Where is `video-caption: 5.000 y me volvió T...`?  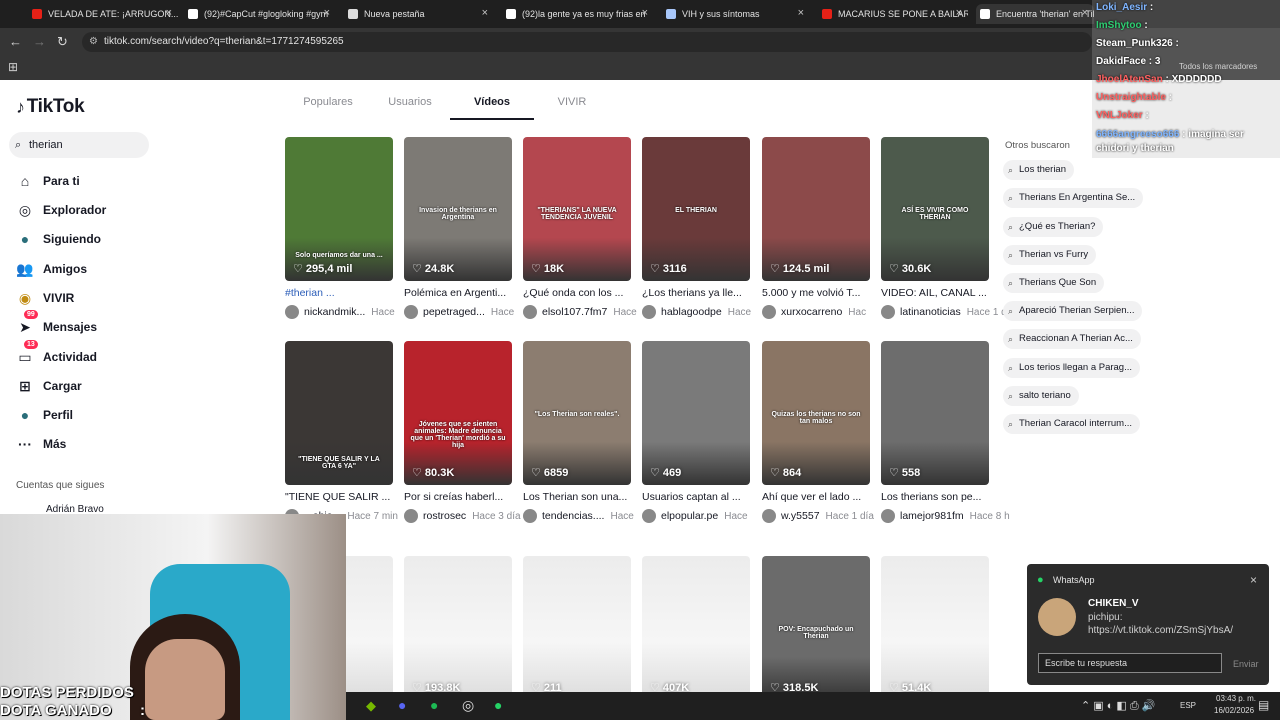
video-caption: 5.000 y me volvió T... is located at coordinates (817, 293).